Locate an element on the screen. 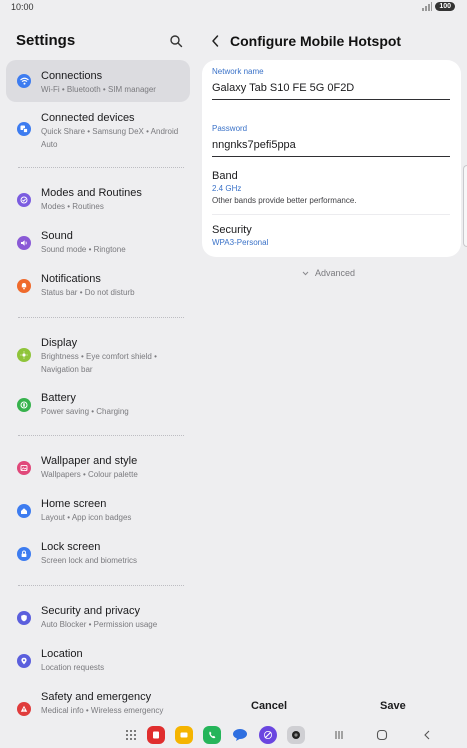  password-underline is located at coordinates (331, 156).